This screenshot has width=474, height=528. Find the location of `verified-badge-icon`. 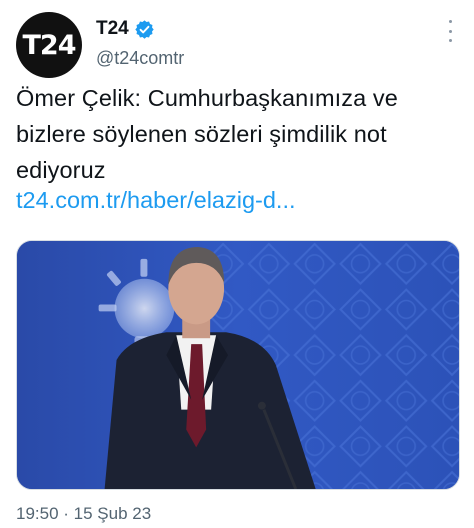

verified-badge-icon is located at coordinates (144, 29).